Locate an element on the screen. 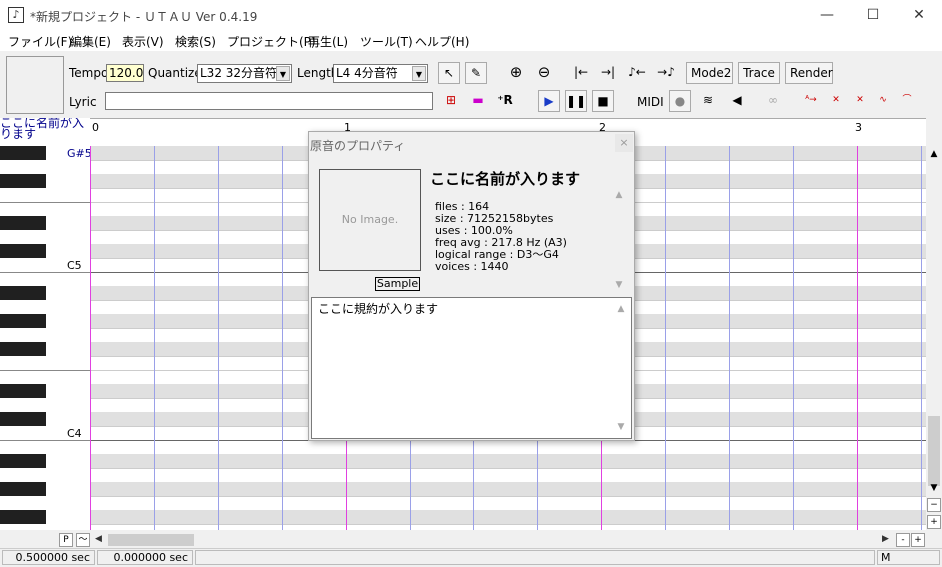 Image resolution: width=942 pixels, height=567 pixels. insert-rest-button: ▬ is located at coordinates (478, 101).